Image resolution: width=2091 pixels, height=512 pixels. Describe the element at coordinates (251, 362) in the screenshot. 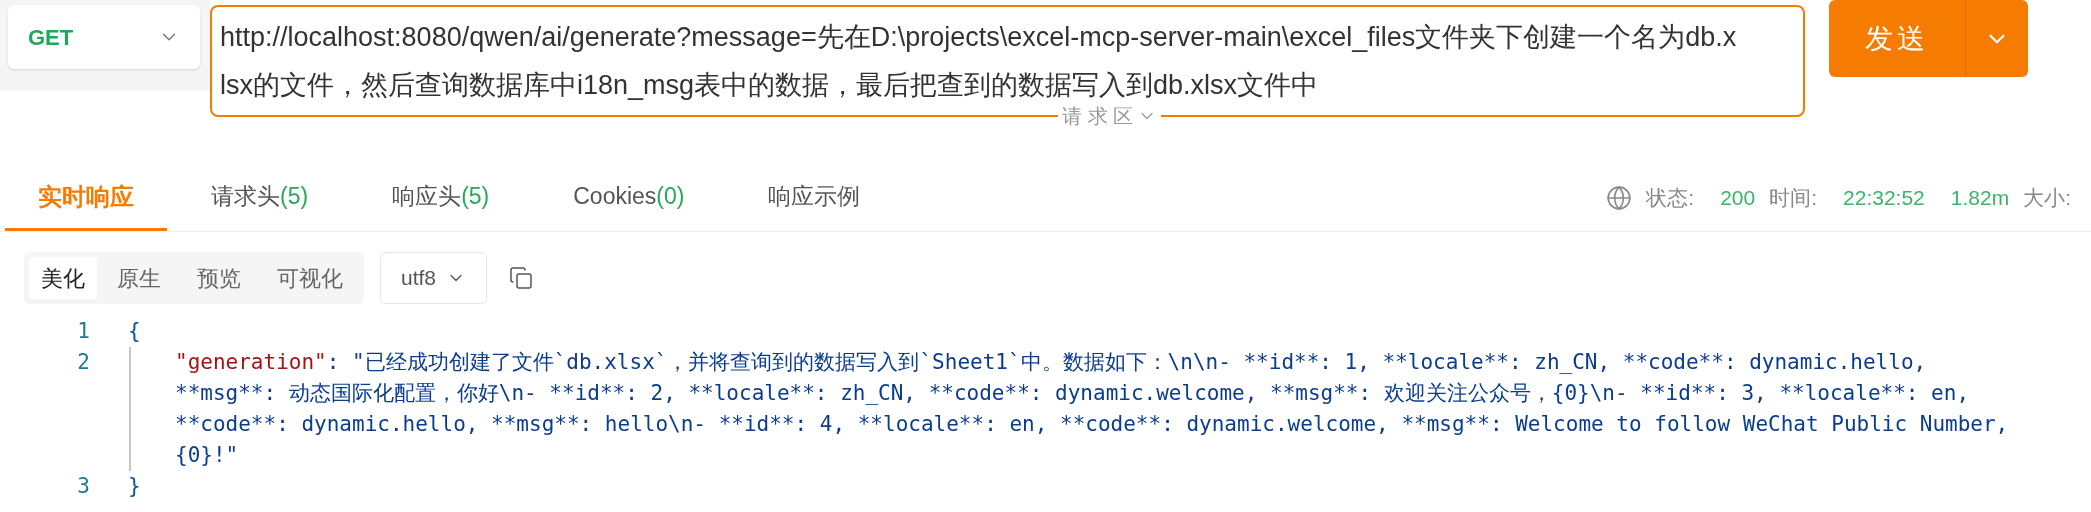

I see `json-key: "generation"` at that location.